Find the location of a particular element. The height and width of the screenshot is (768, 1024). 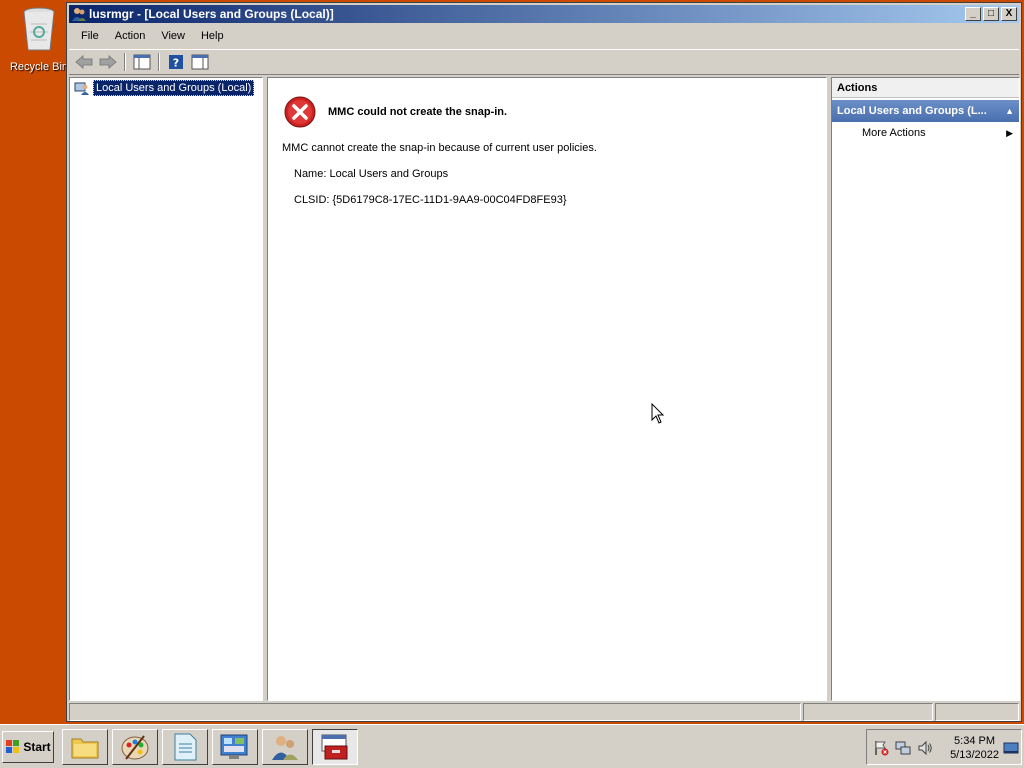

clock-date: 5/13/2022 is located at coordinates (974, 755).